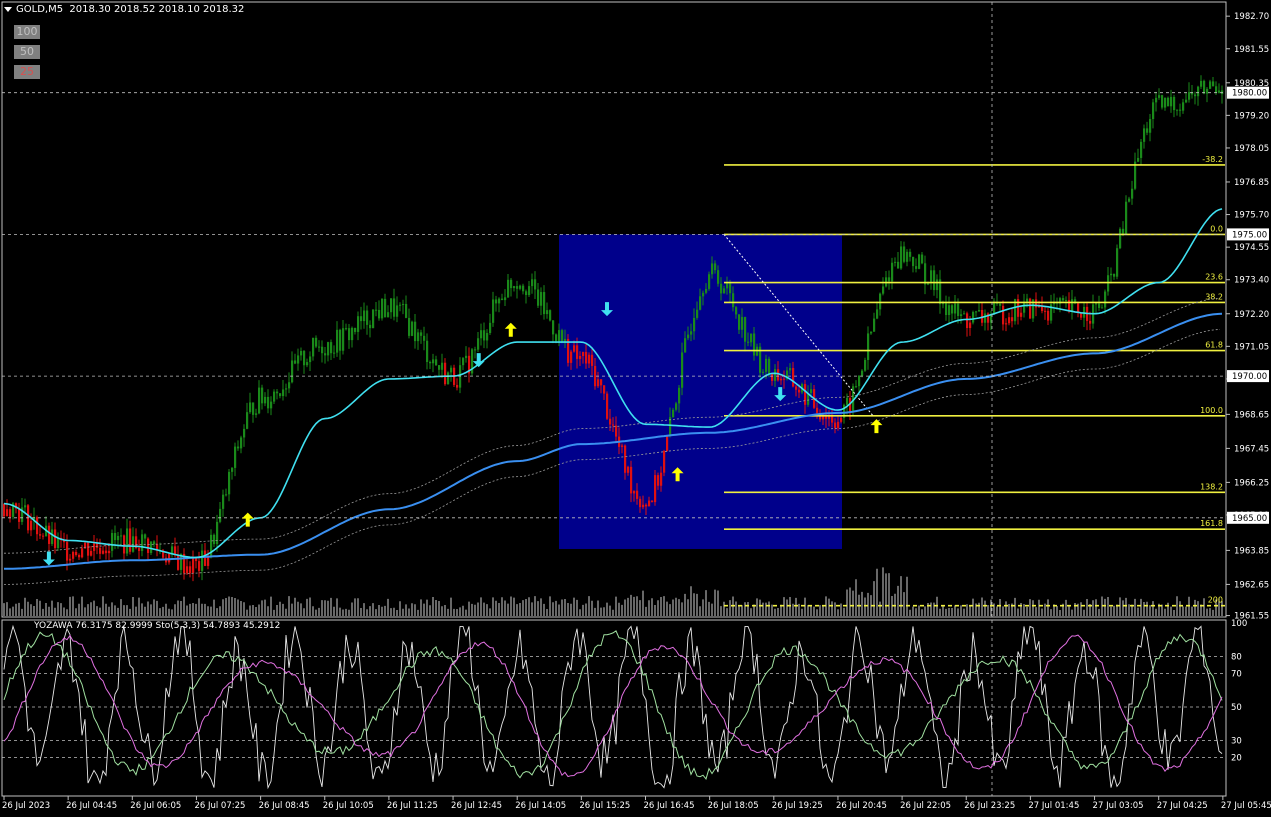 The width and height of the screenshot is (1271, 817). I want to click on buy-signal-arrow-icon, so click(876, 426).